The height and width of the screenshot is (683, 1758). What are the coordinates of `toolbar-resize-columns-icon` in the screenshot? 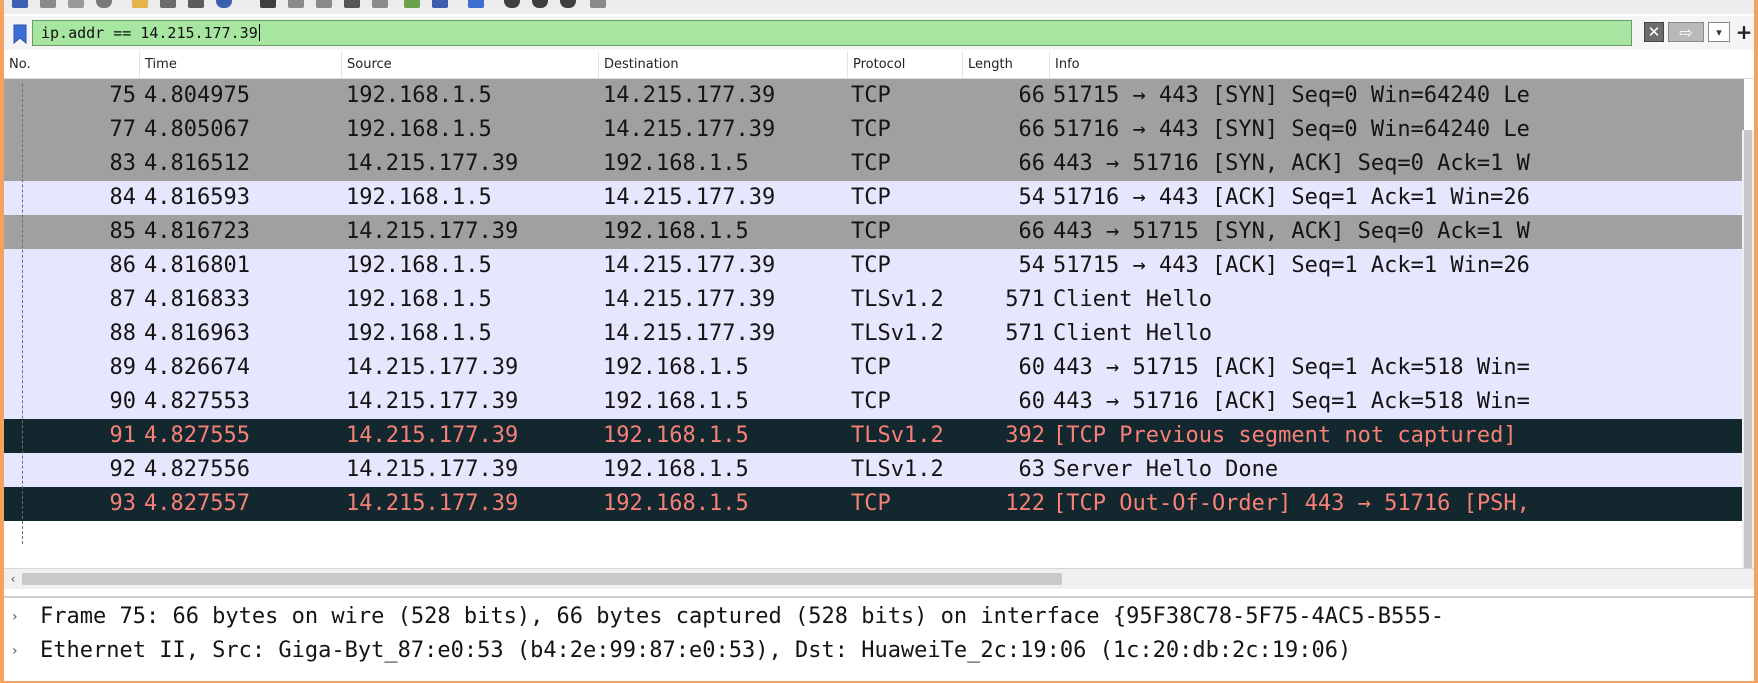 It's located at (598, 4).